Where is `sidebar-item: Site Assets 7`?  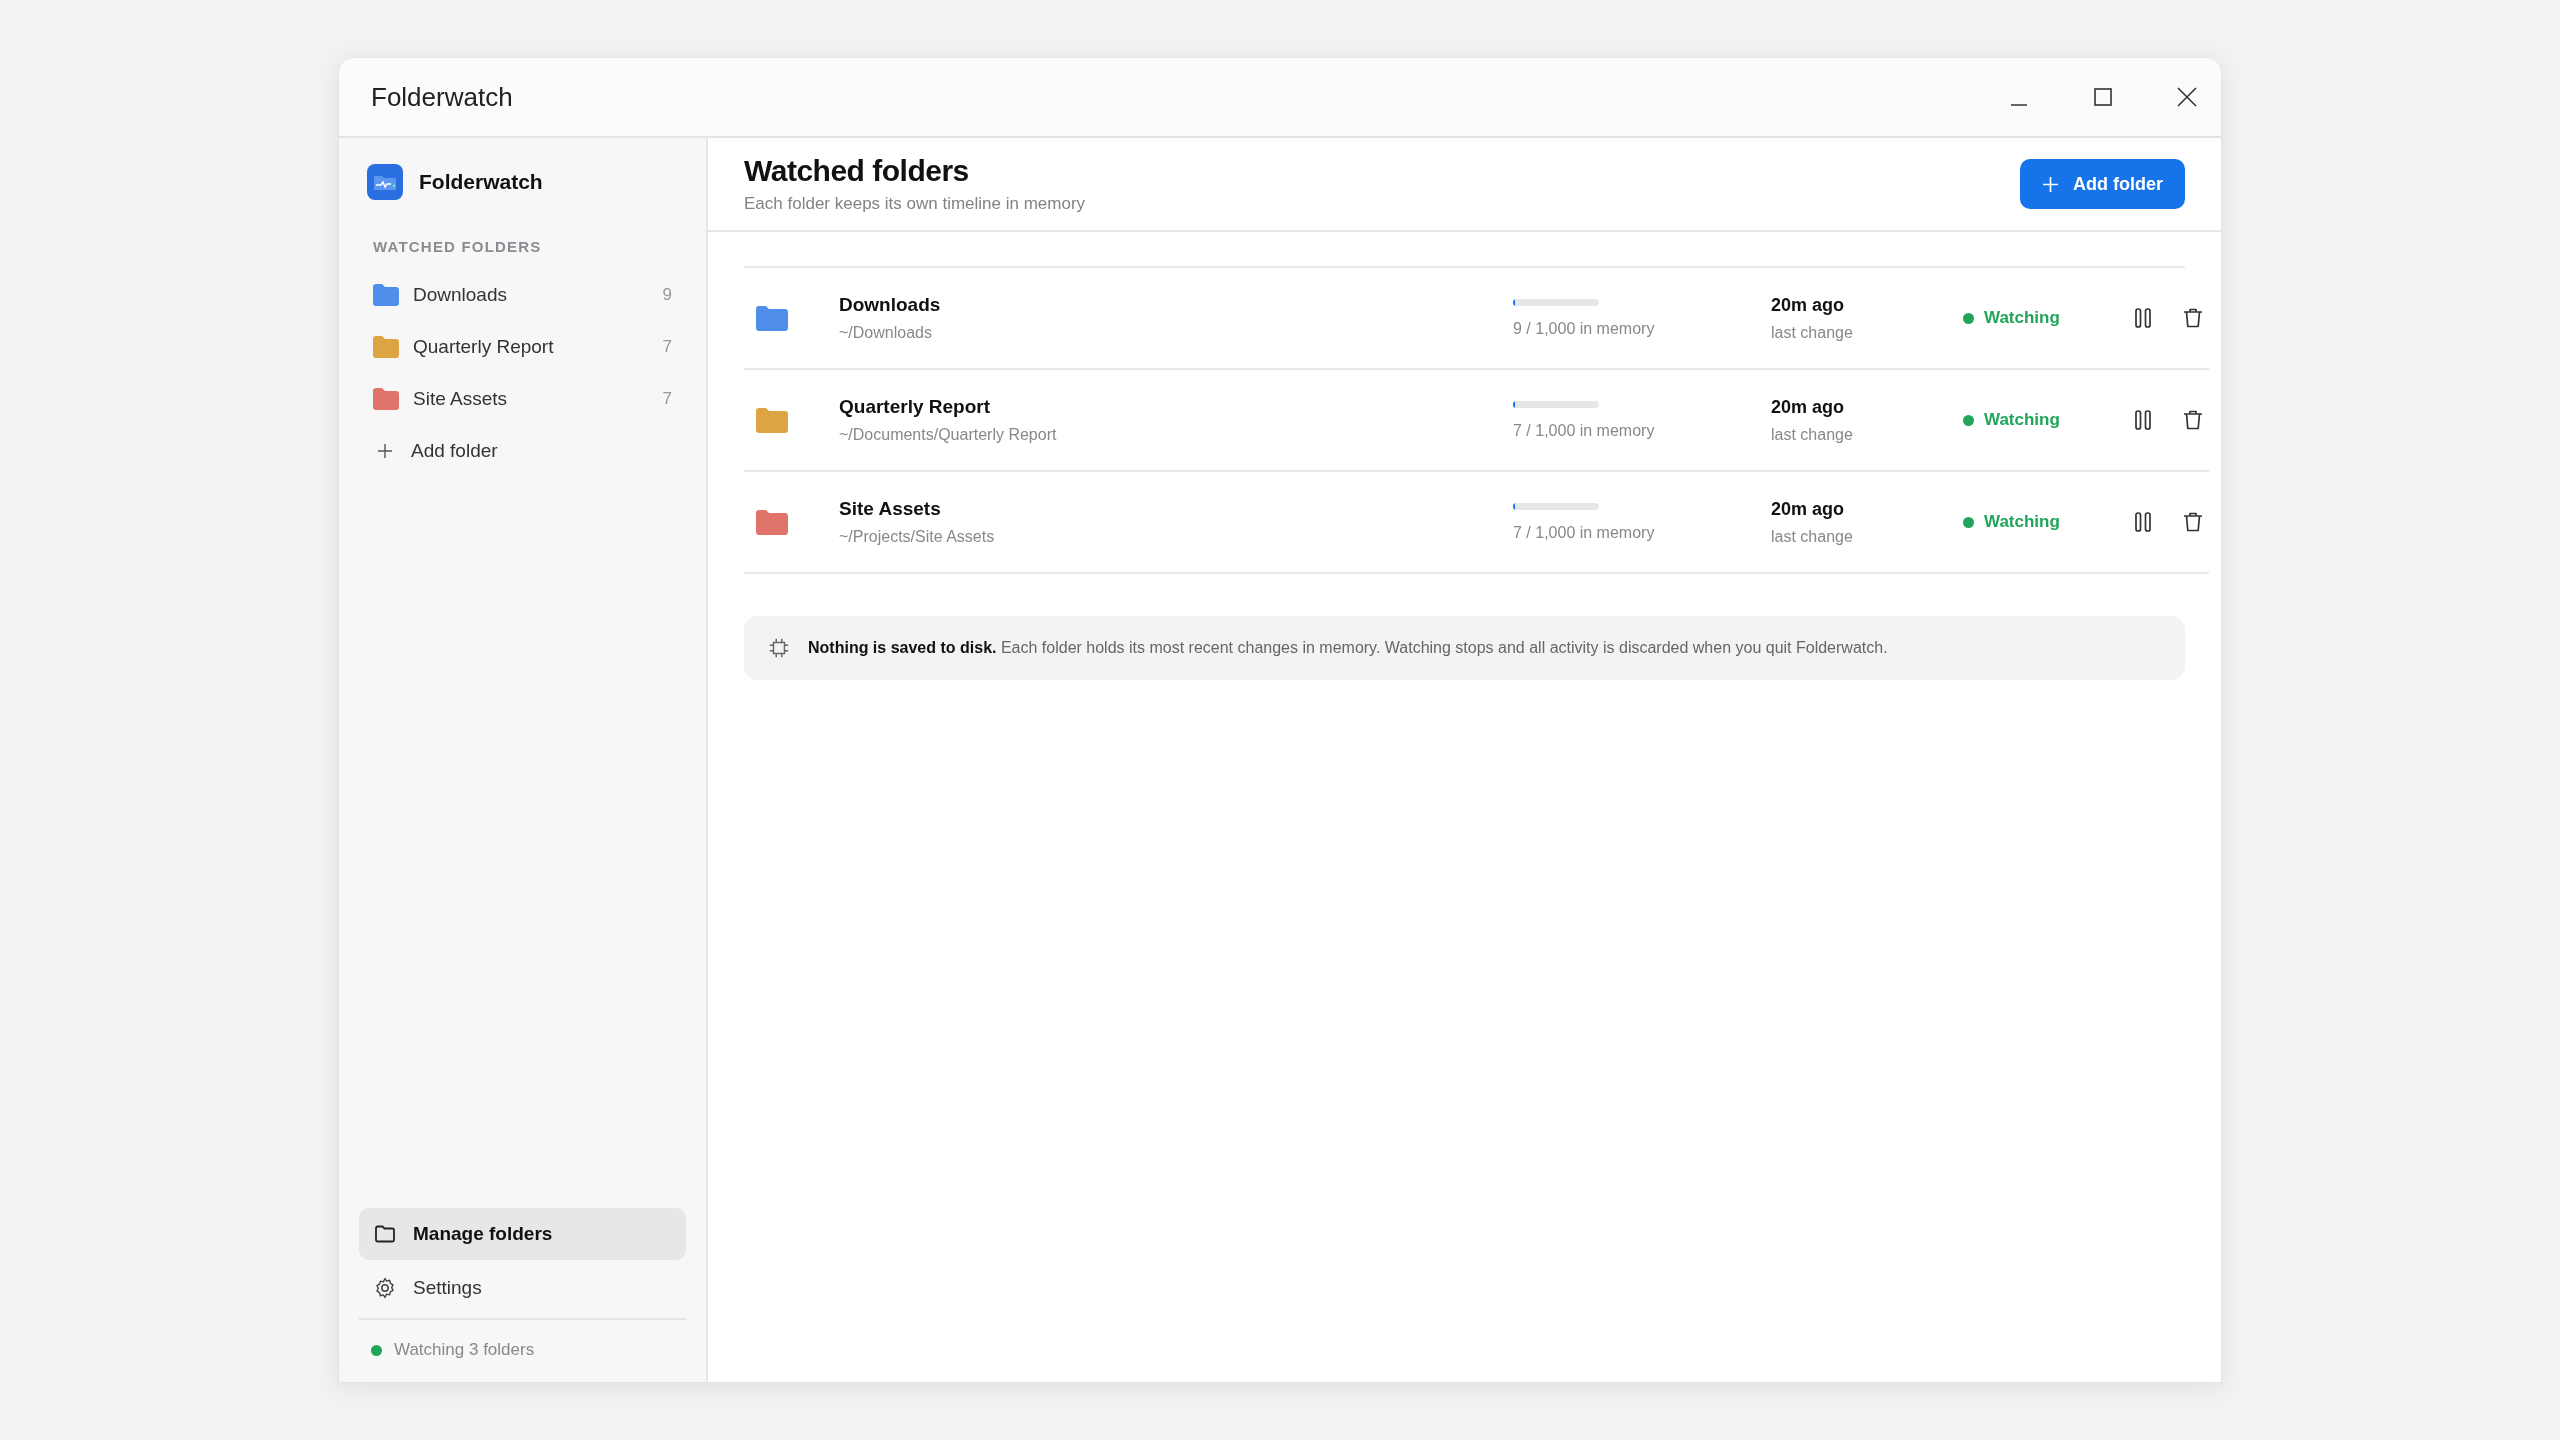
sidebar-item: Site Assets 7 is located at coordinates (522, 399).